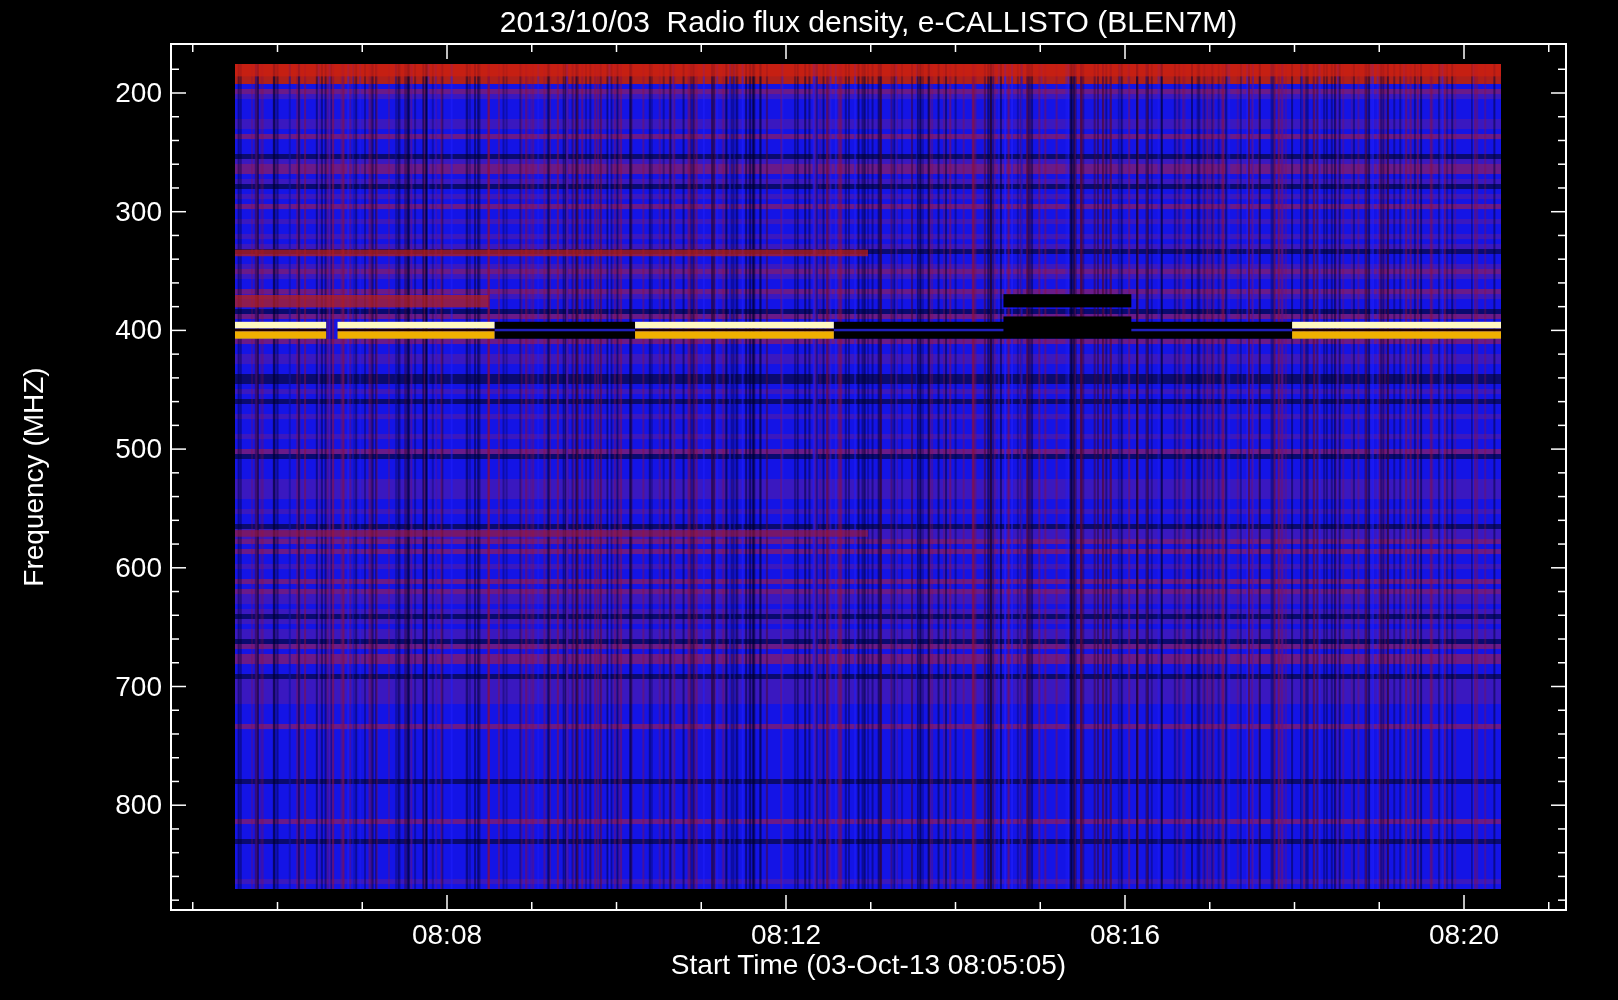  What do you see at coordinates (34, 477) in the screenshot?
I see `y-axis-label: Frequency (MHZ)` at bounding box center [34, 477].